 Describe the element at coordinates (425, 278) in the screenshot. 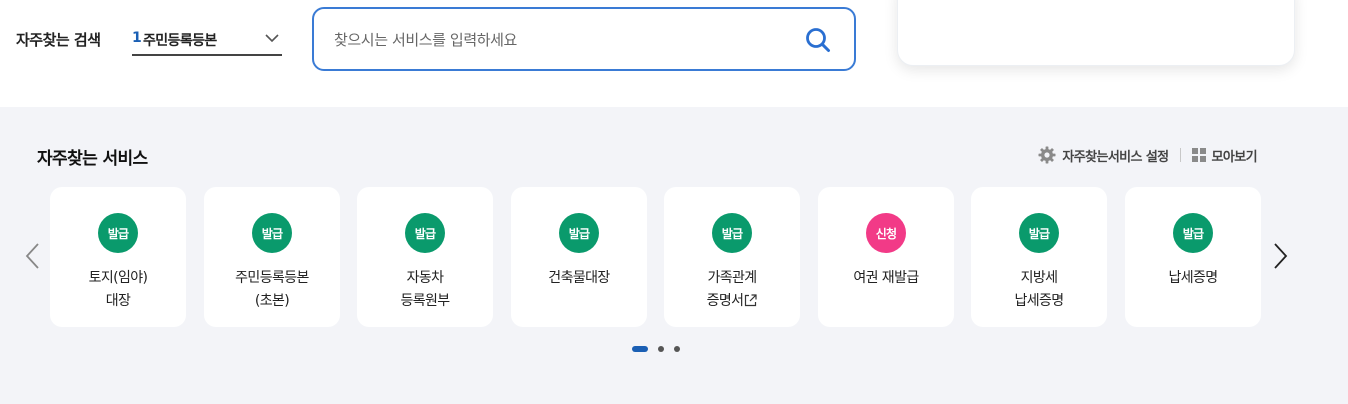

I see `service-name-line1: 자동차` at that location.